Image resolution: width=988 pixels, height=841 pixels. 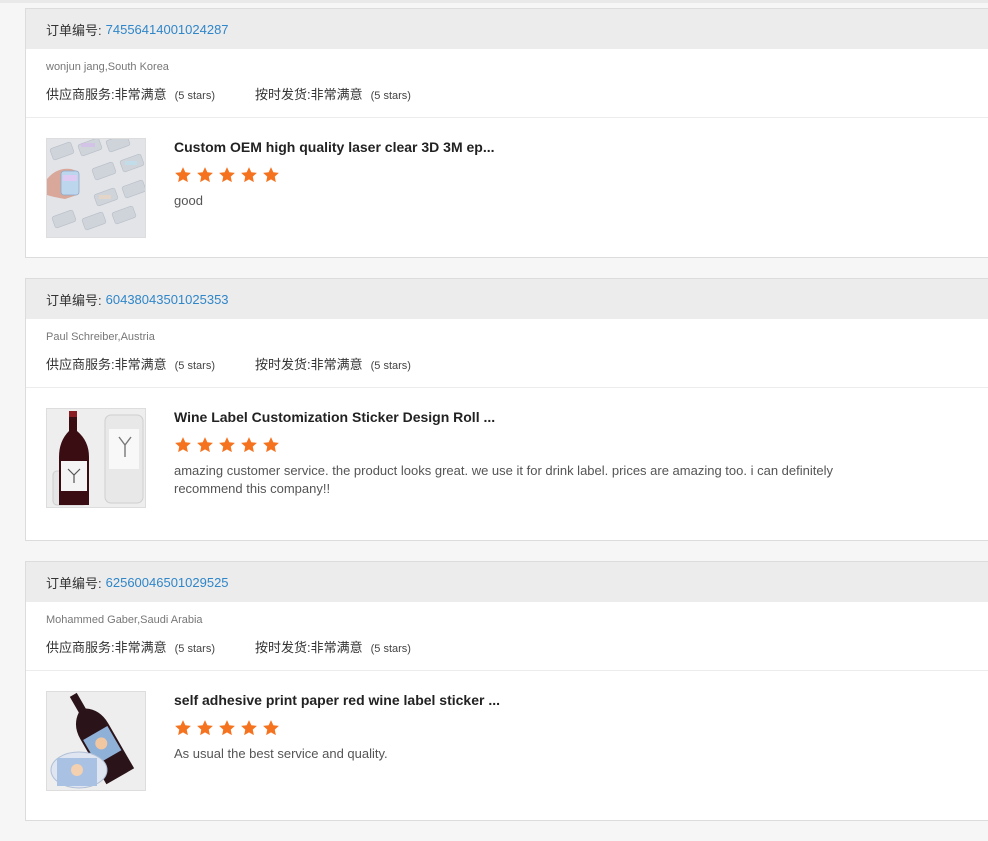 I want to click on order-header: 订单编号: 62560046501029525, so click(x=507, y=582).